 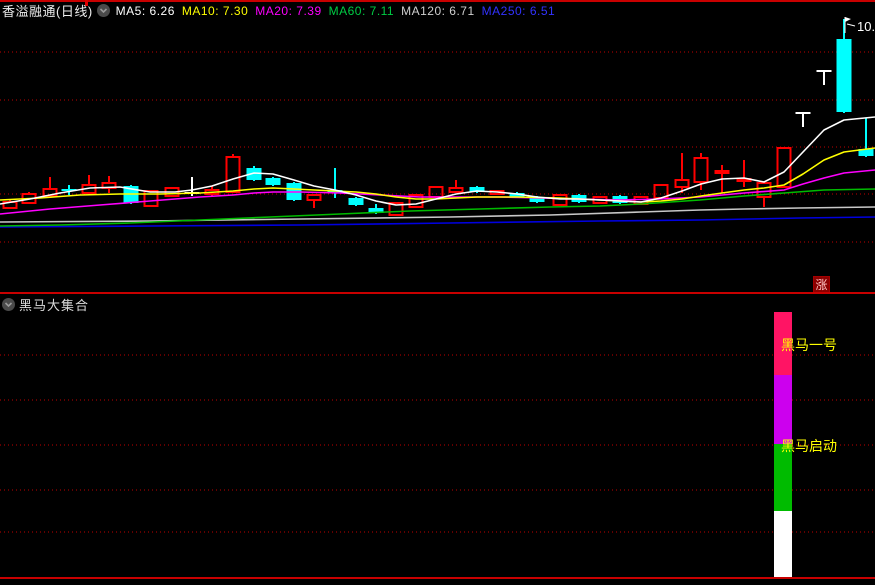 I want to click on panel-divider, so click(x=437, y=293).